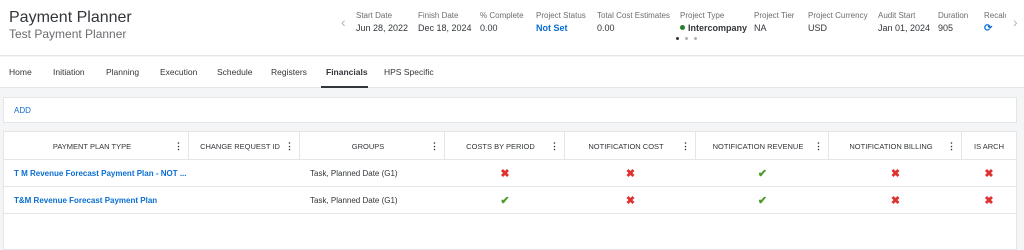 The height and width of the screenshot is (250, 1024). Describe the element at coordinates (382, 22) in the screenshot. I see `kpi-start-date: Start Date Jun 28, 2022` at that location.